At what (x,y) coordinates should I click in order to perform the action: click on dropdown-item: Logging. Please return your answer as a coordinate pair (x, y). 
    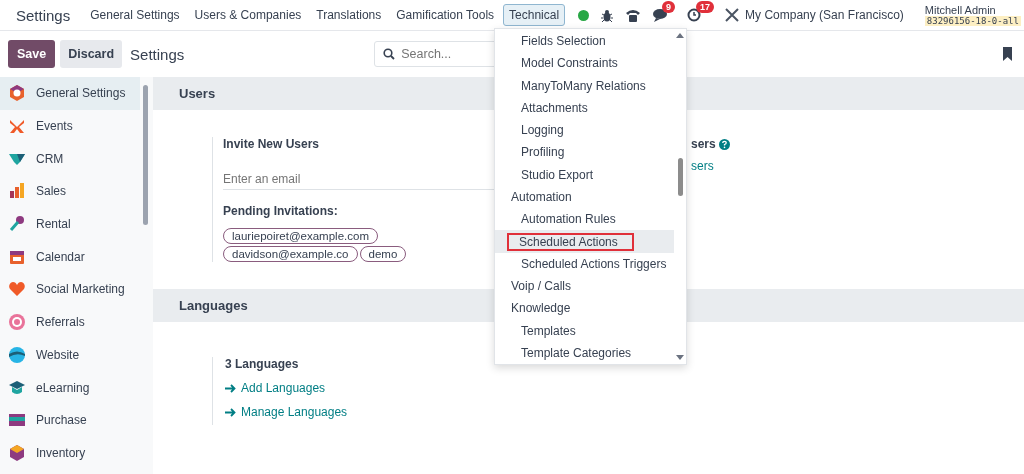
    Looking at the image, I should click on (584, 130).